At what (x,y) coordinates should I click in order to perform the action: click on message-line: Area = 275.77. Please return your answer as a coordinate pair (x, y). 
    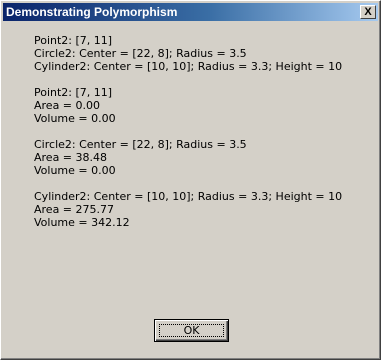
    Looking at the image, I should click on (74, 209).